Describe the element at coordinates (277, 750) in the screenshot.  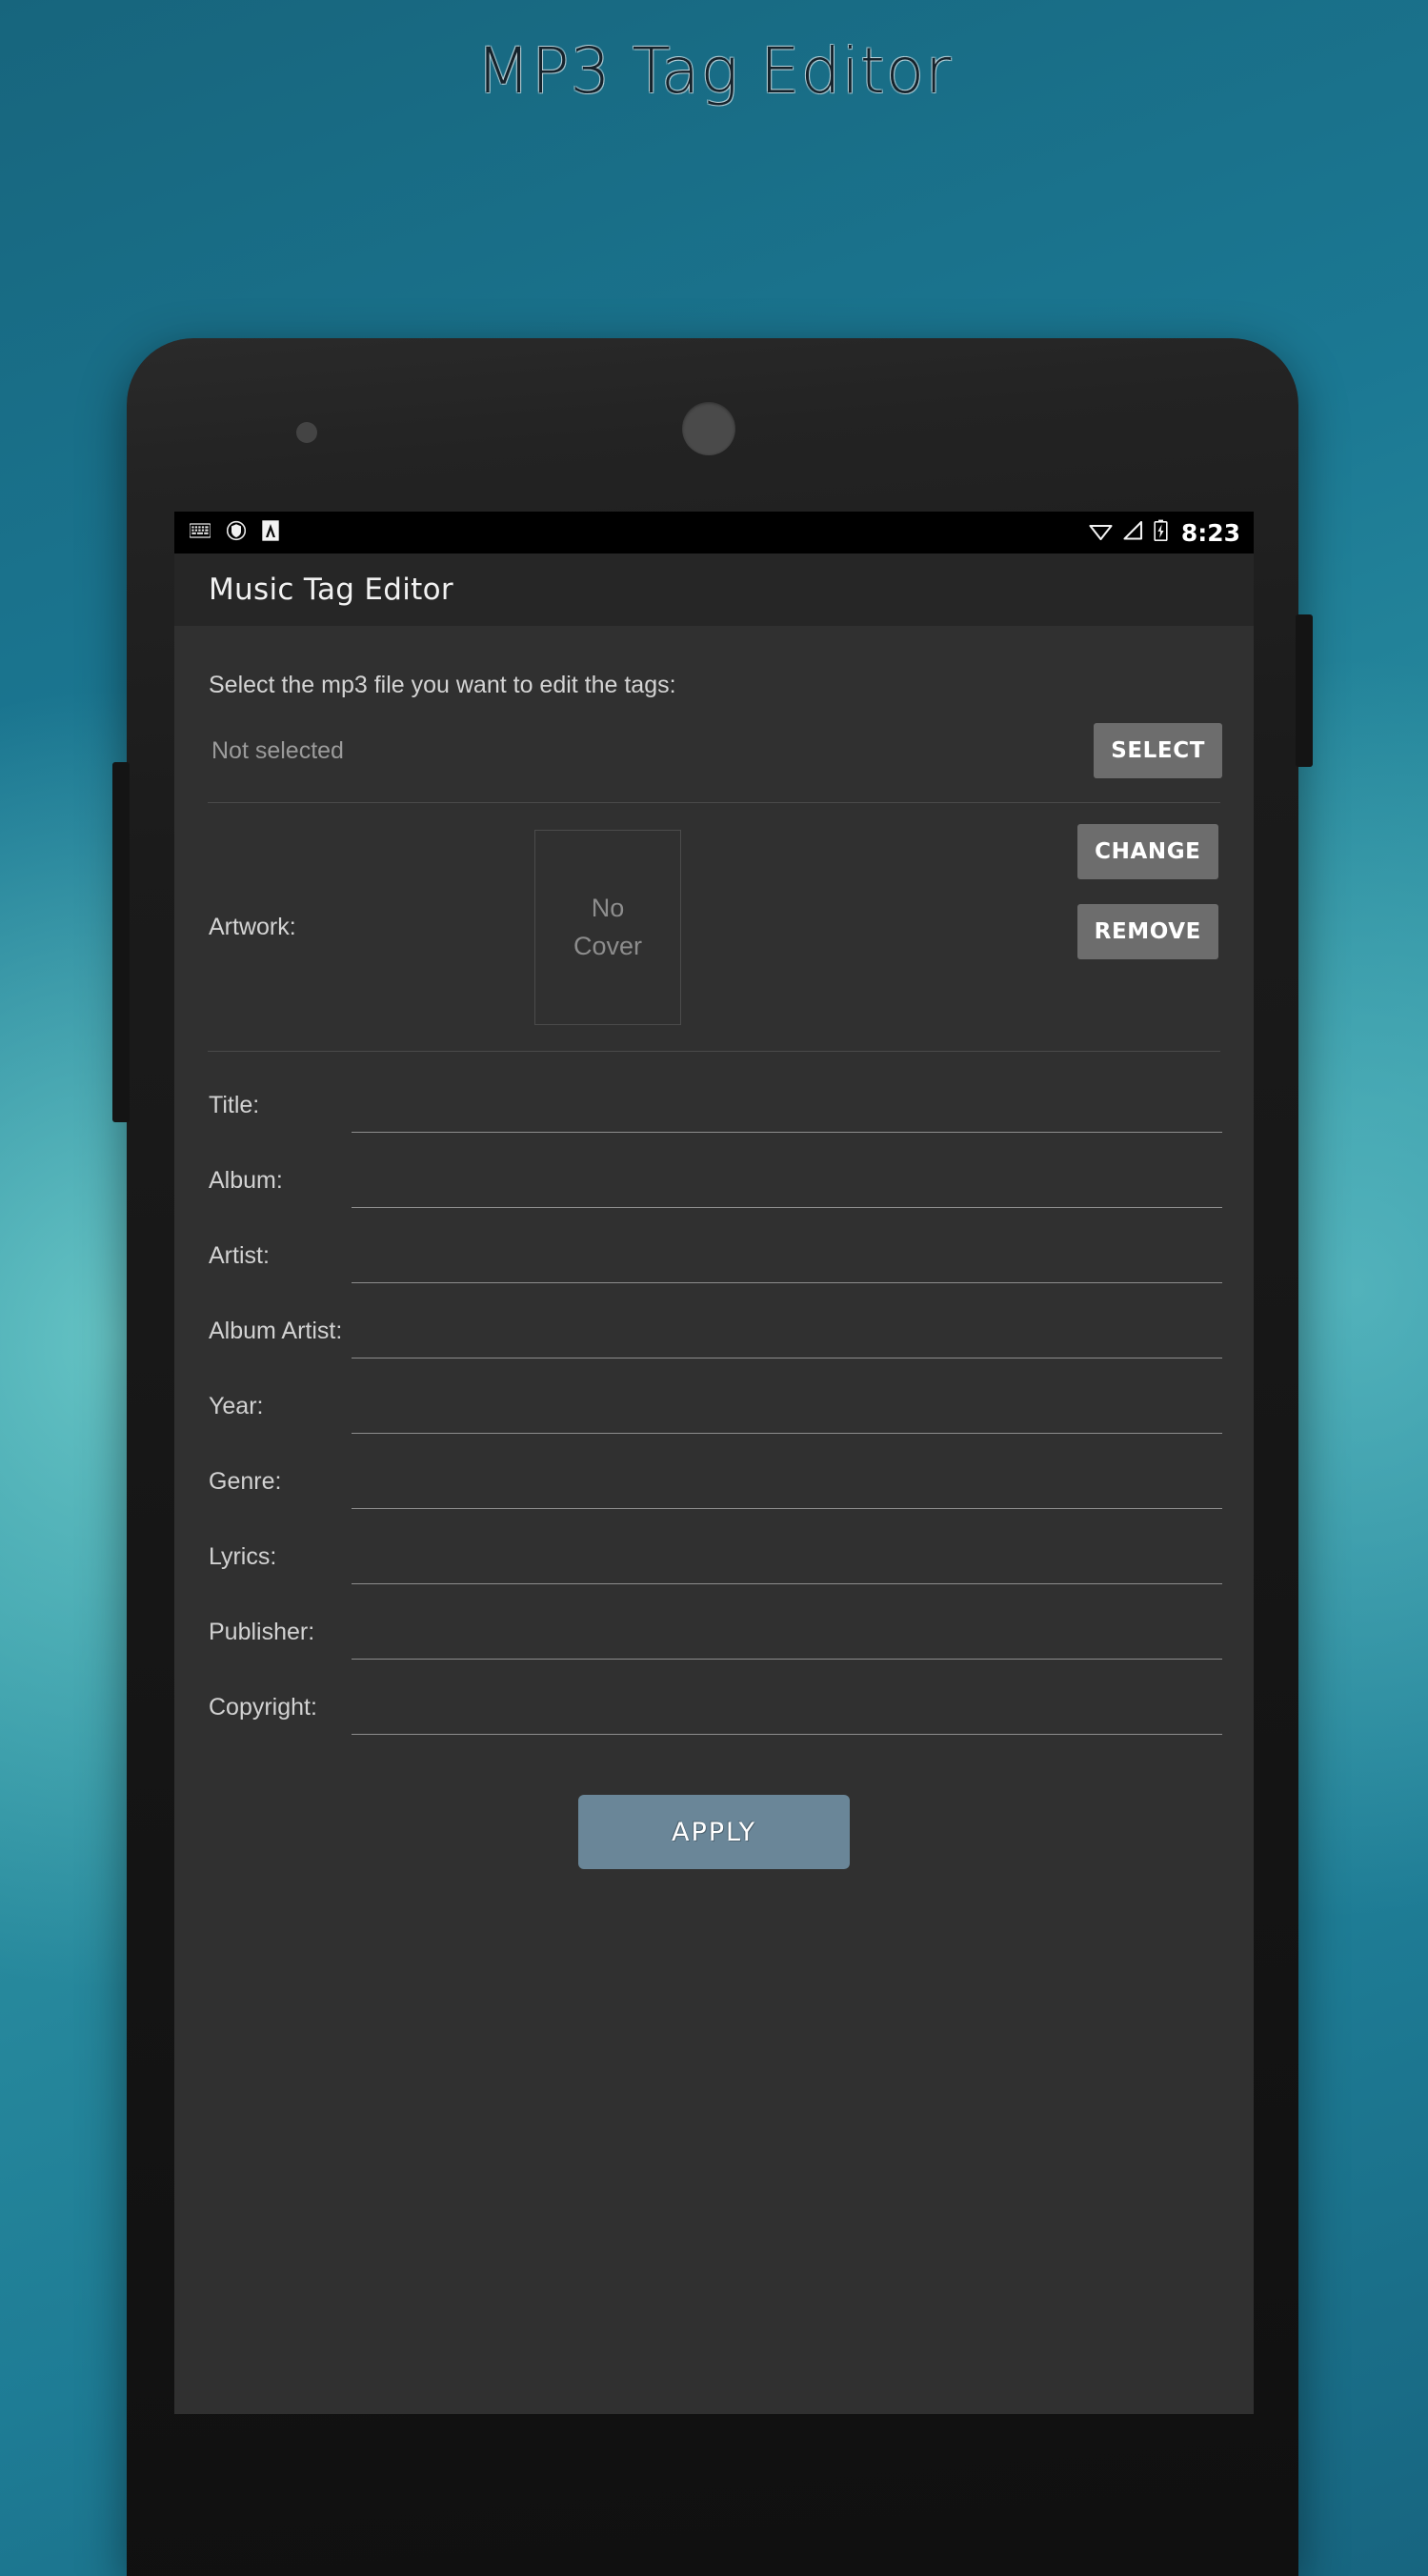
I see `selected-file-name: Not selected` at that location.